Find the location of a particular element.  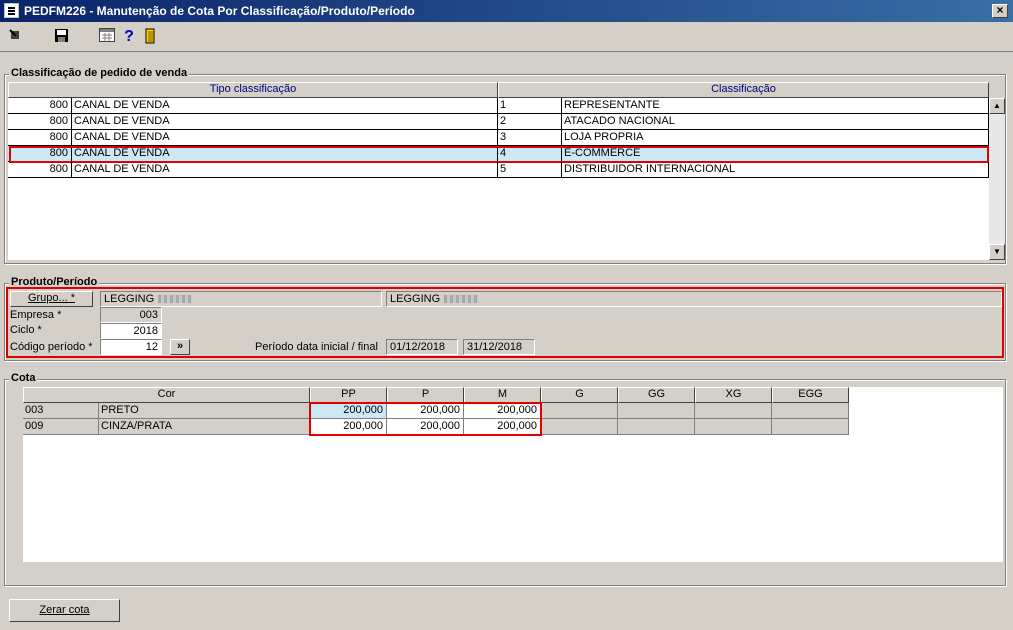

cell-cor-name: PRETO is located at coordinates (204, 411).